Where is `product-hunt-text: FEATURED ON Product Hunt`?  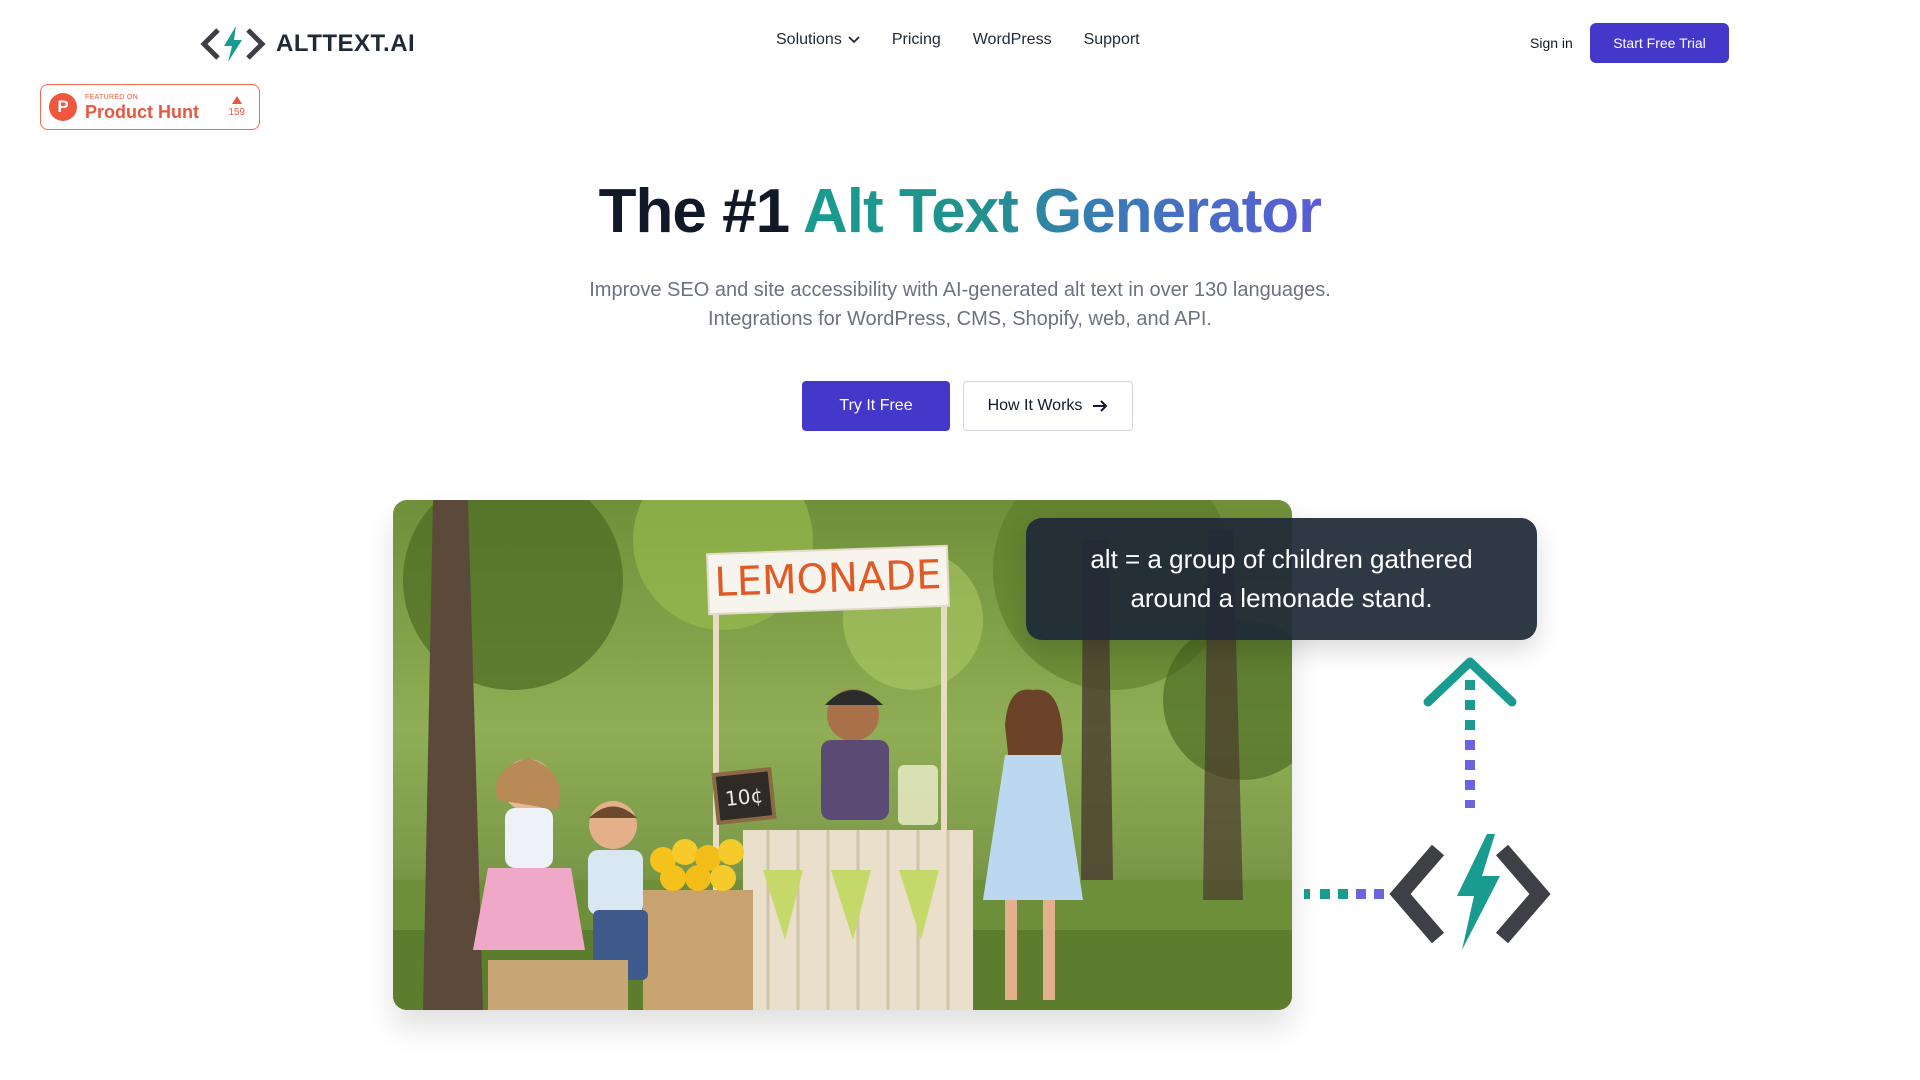 product-hunt-text: FEATURED ON Product Hunt is located at coordinates (142, 107).